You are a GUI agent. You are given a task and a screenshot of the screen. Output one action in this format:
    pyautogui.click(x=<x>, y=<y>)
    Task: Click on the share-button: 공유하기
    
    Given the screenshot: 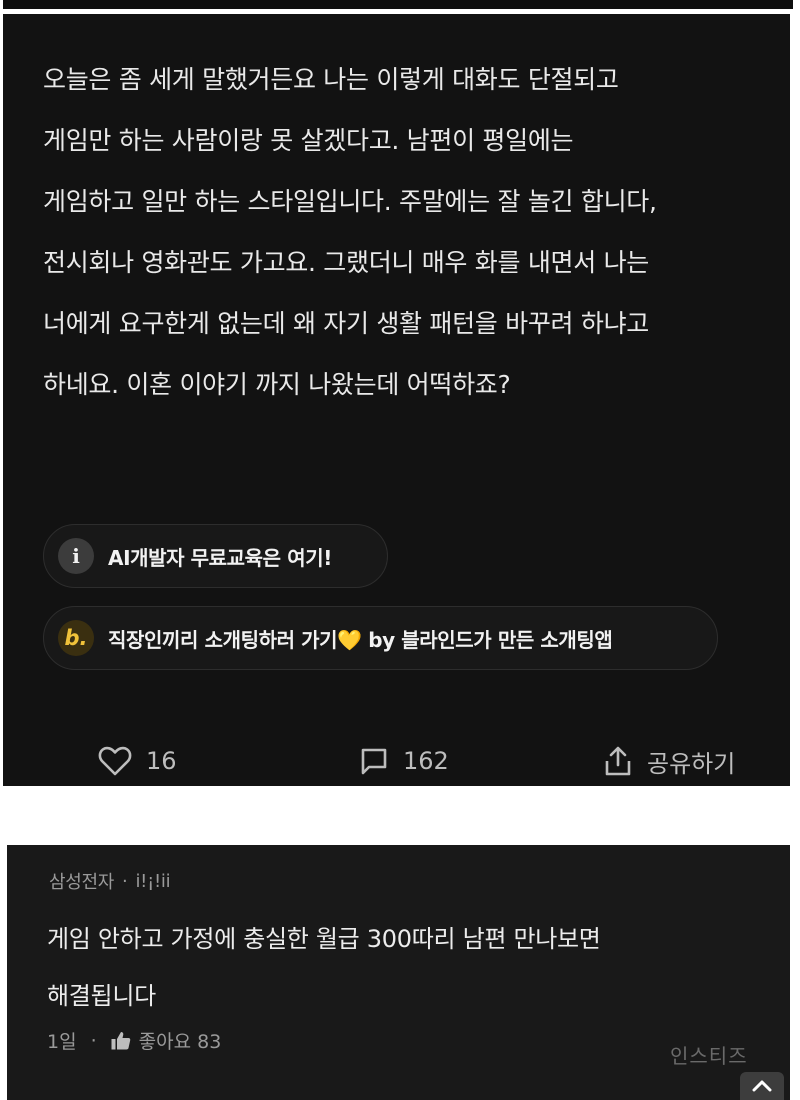 What is the action you would take?
    pyautogui.click(x=669, y=761)
    